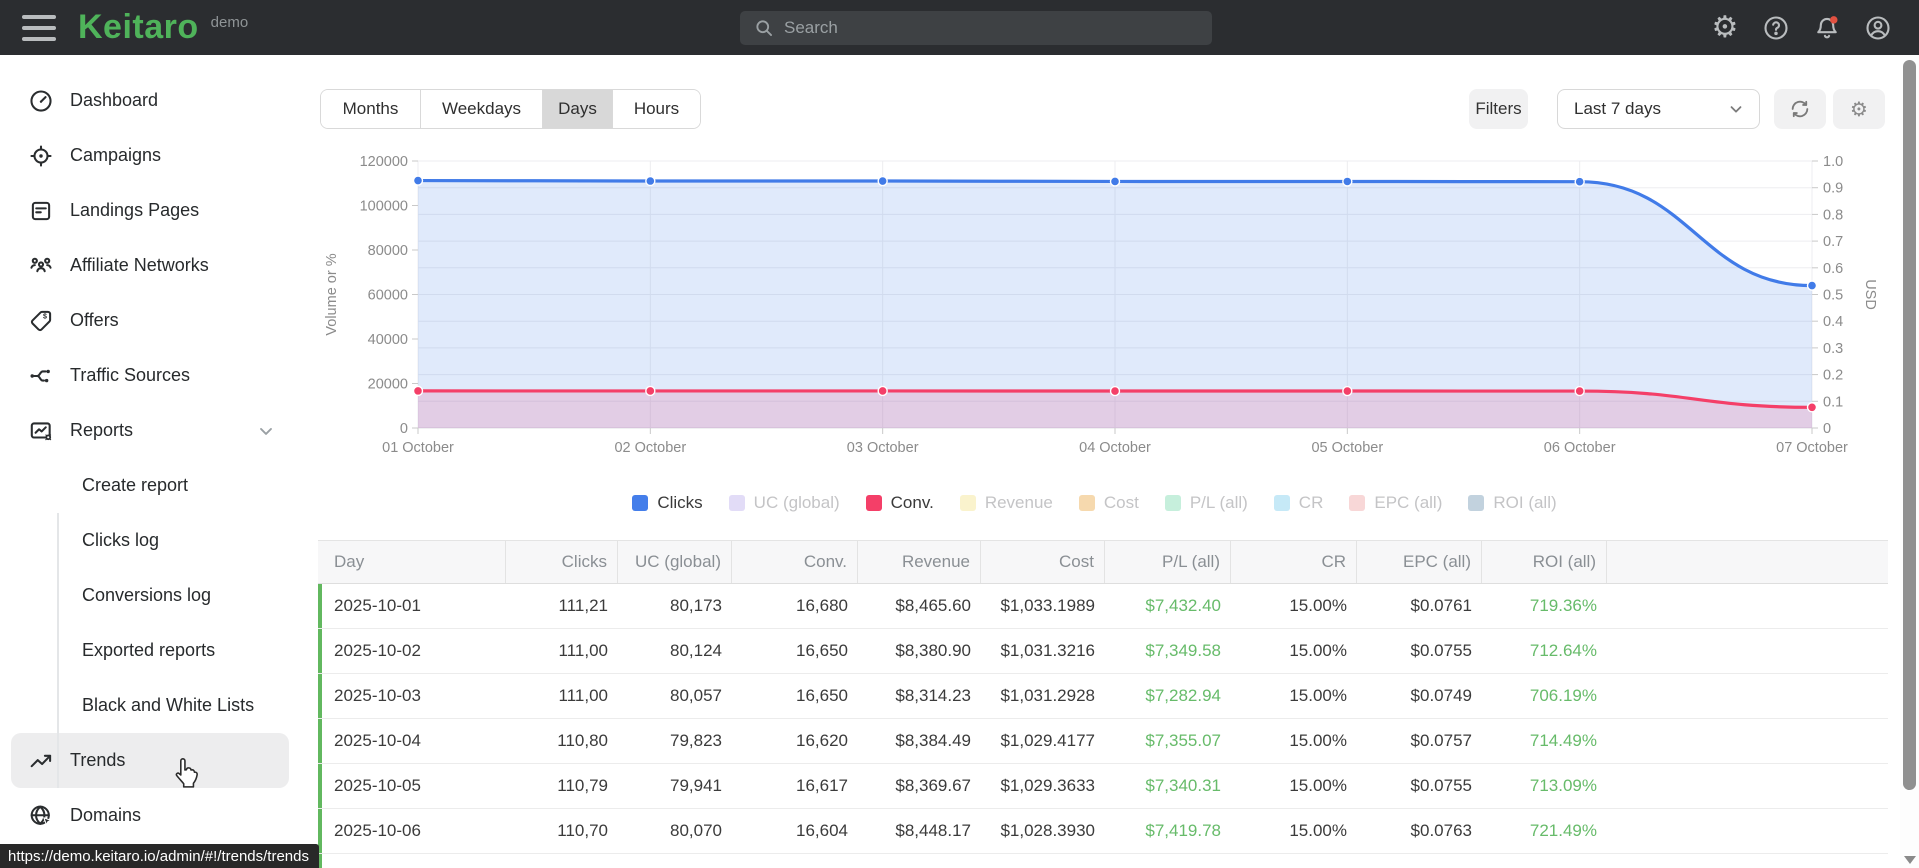  What do you see at coordinates (667, 503) in the screenshot?
I see `legend-item-clicks: Clicks` at bounding box center [667, 503].